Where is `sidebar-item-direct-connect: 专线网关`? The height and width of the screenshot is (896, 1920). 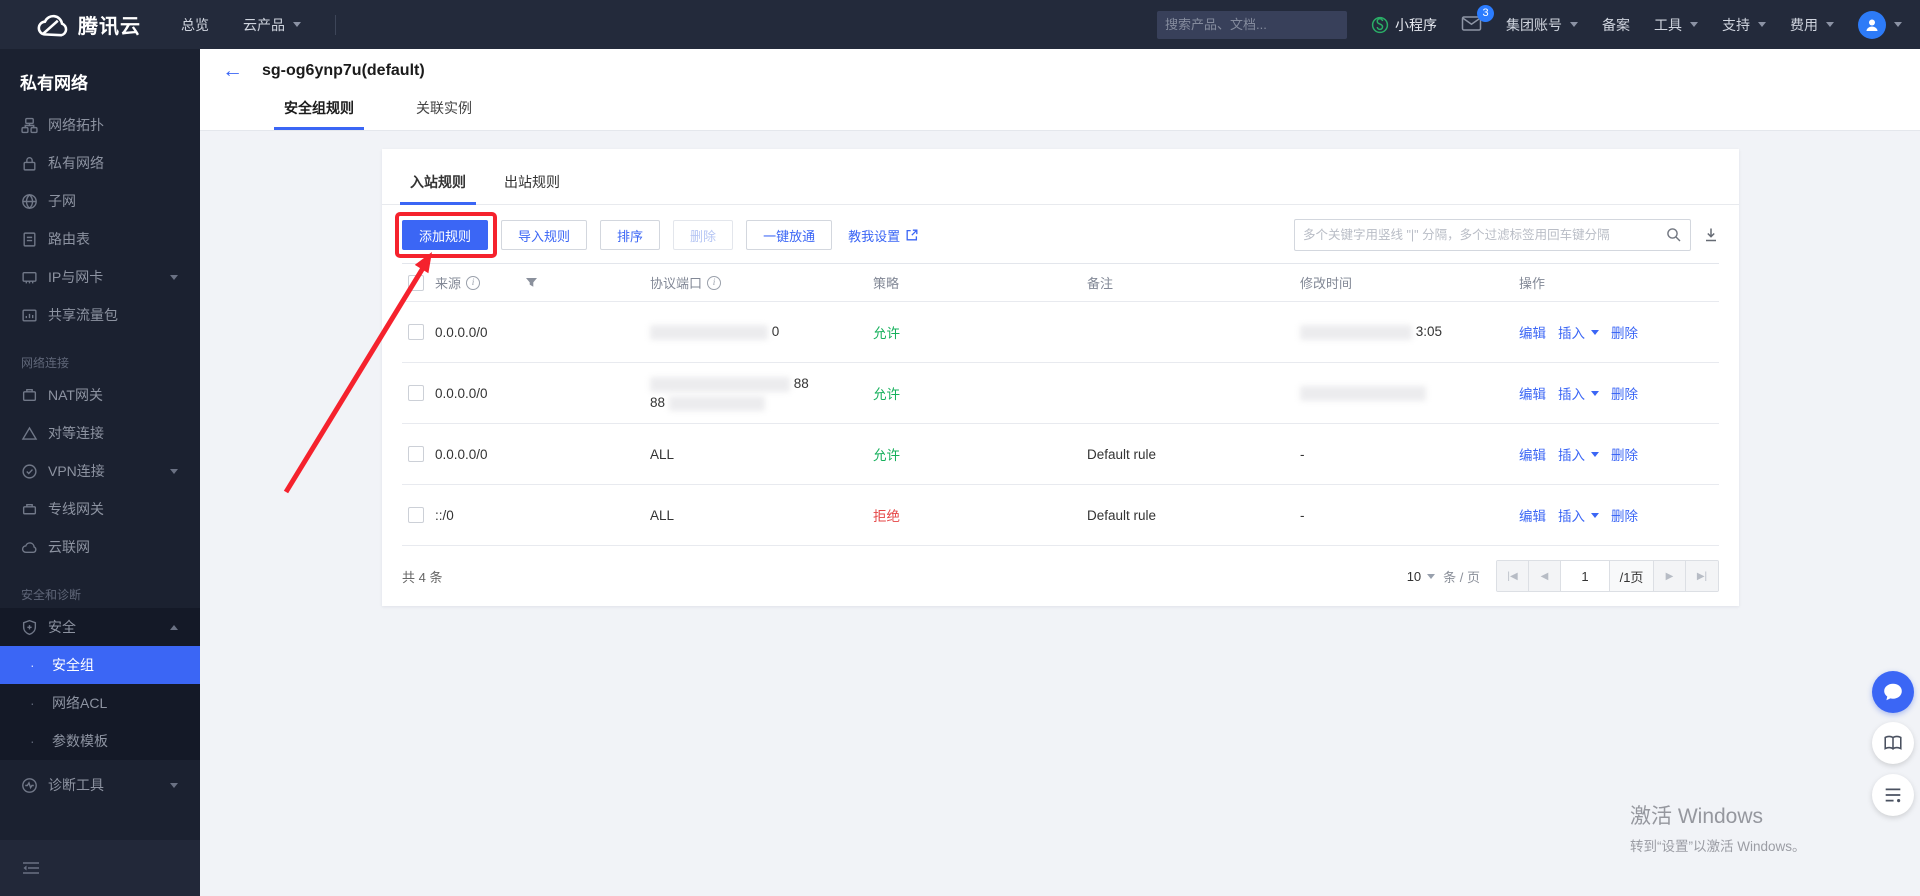
sidebar-item-direct-connect: 专线网关 is located at coordinates (100, 509).